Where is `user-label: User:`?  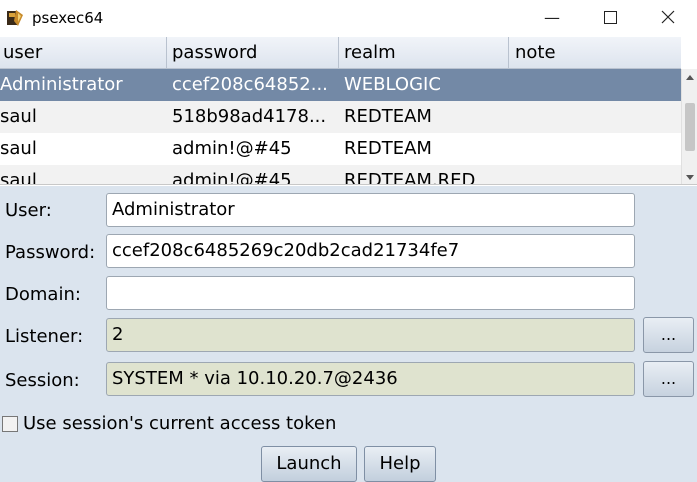
user-label: User: is located at coordinates (28, 210).